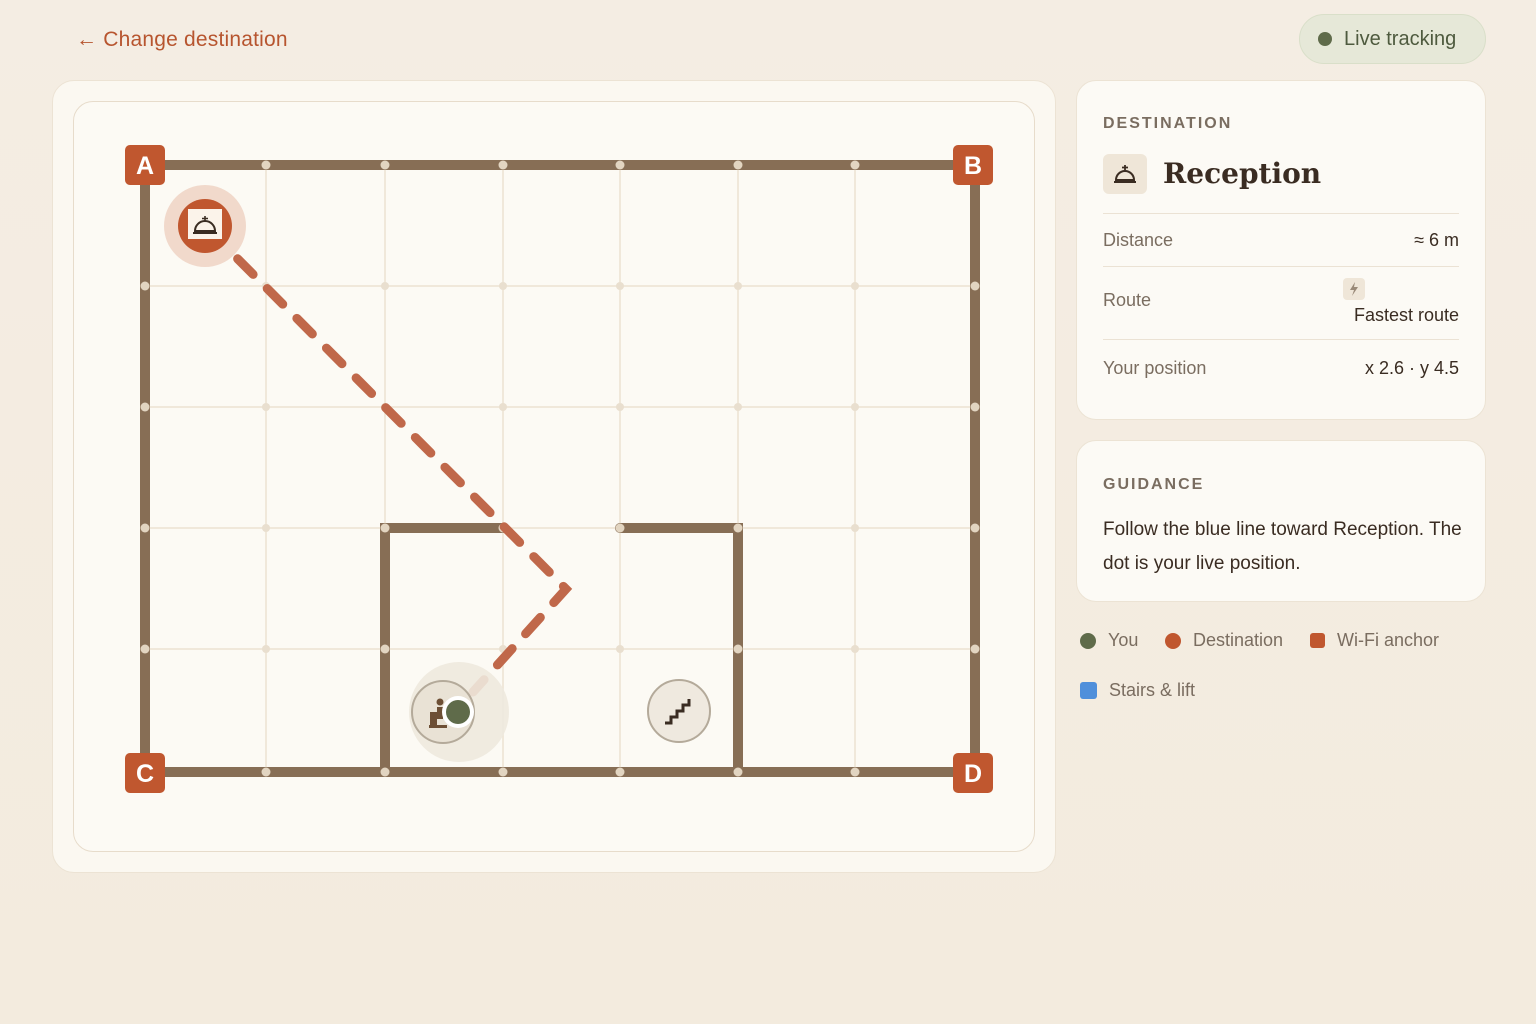  What do you see at coordinates (1154, 484) in the screenshot?
I see `guidance-section-label: GUIDANCE` at bounding box center [1154, 484].